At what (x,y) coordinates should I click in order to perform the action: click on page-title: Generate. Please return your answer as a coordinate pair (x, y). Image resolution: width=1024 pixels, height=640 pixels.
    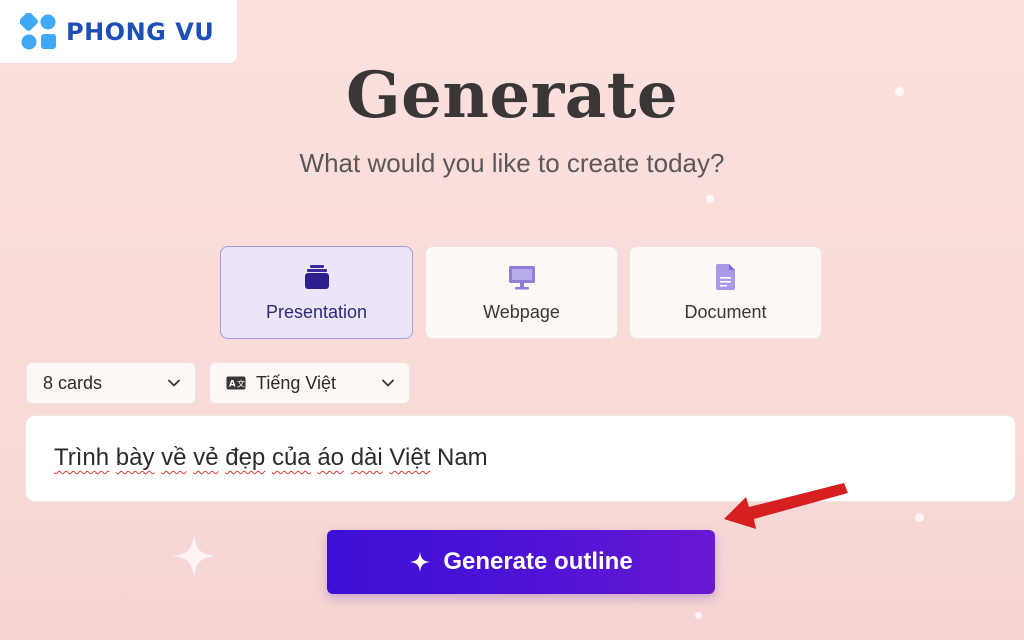
    Looking at the image, I should click on (512, 95).